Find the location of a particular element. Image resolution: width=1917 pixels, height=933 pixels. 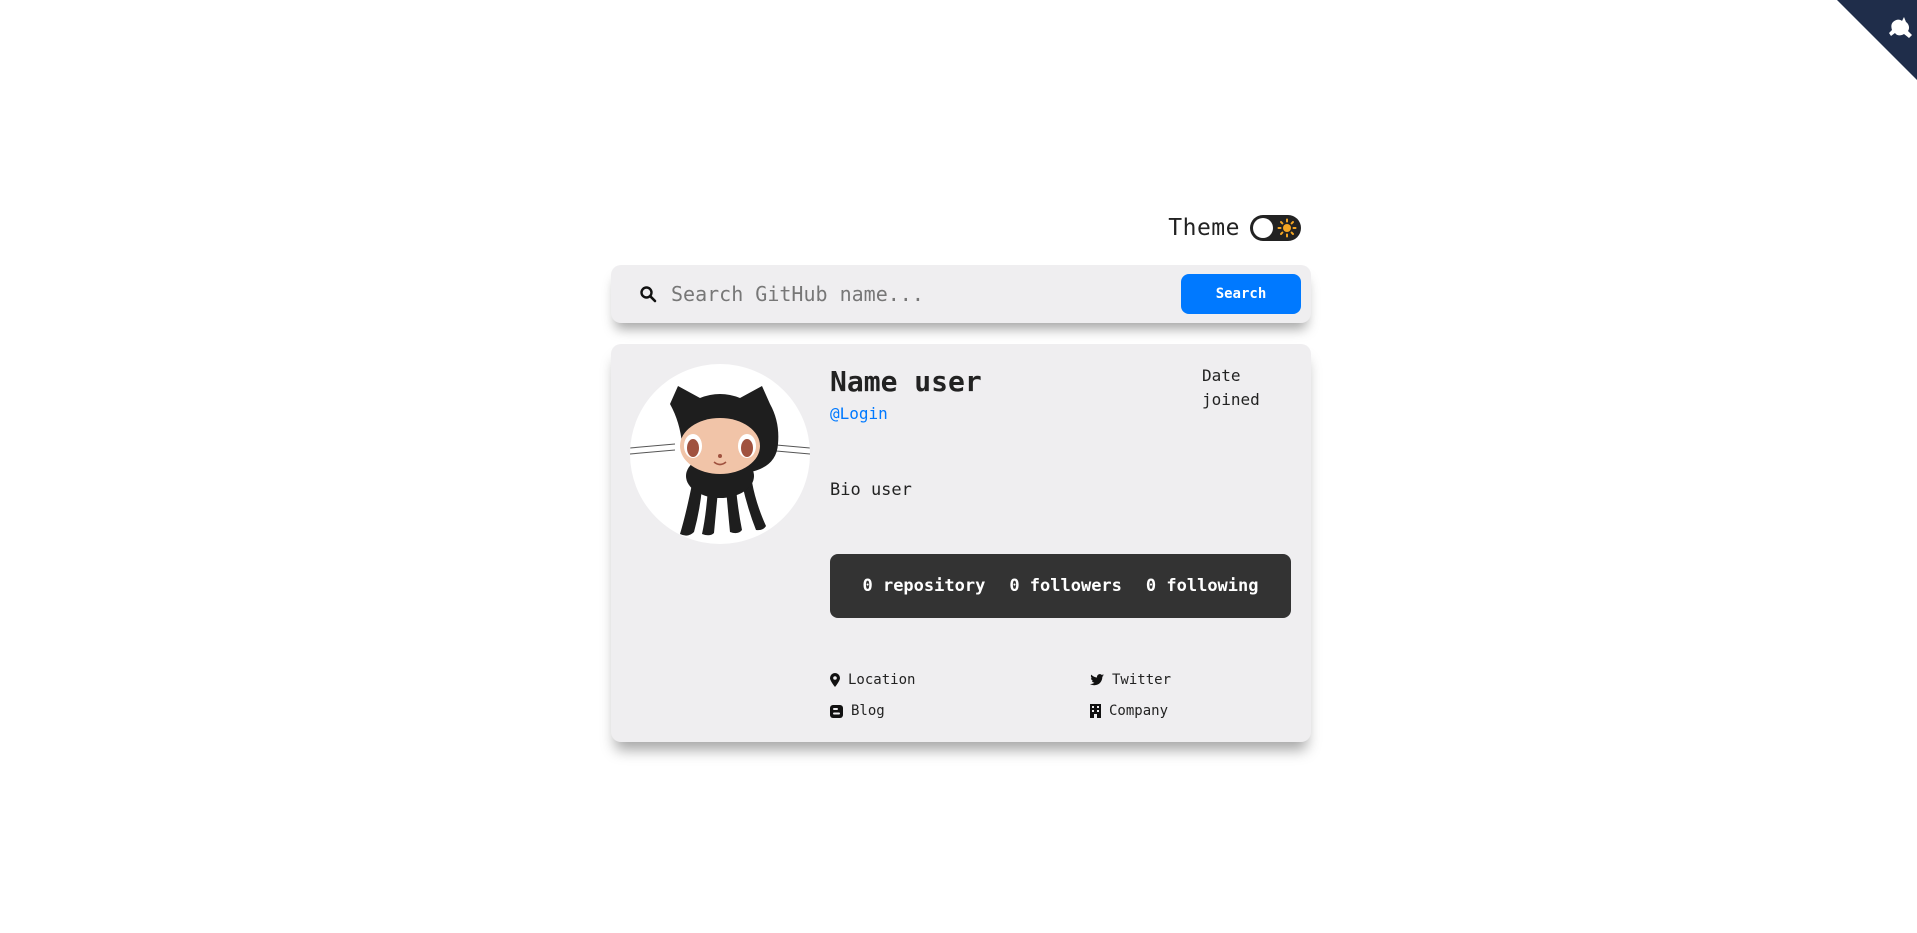

octocat-corner-icon is located at coordinates (1877, 40).